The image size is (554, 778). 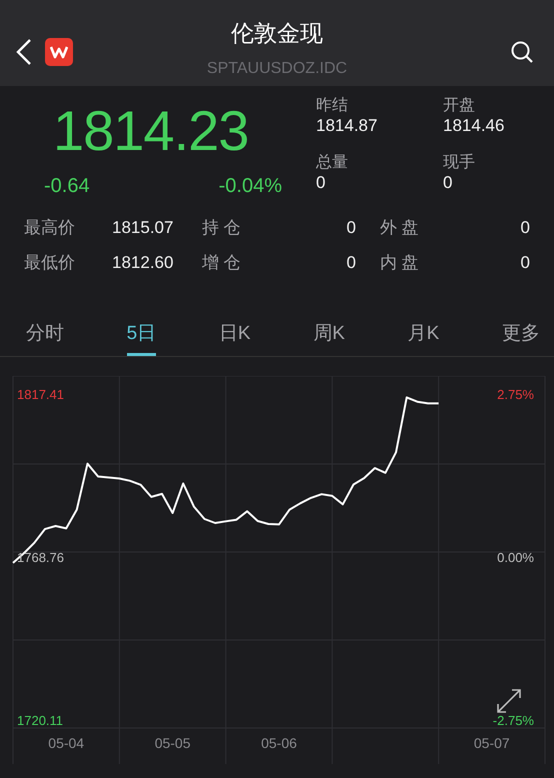 What do you see at coordinates (332, 106) in the screenshot?
I see `stat-label: 昨结` at bounding box center [332, 106].